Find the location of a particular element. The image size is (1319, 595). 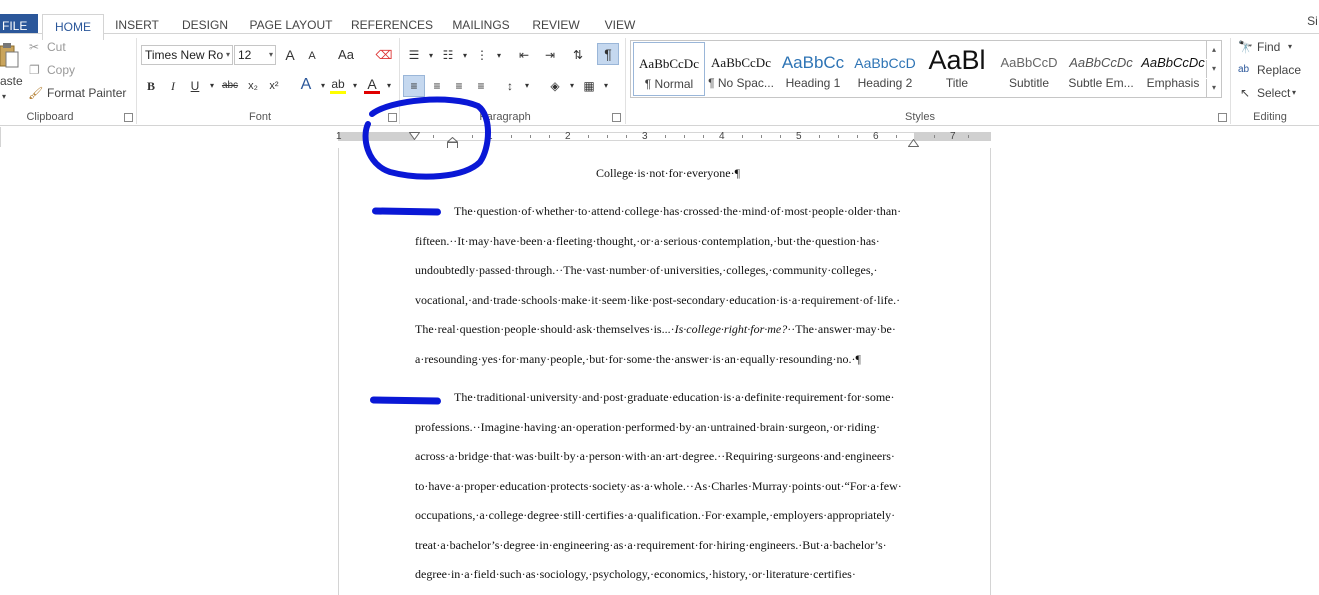

strikethrough-button: abc is located at coordinates (230, 86).